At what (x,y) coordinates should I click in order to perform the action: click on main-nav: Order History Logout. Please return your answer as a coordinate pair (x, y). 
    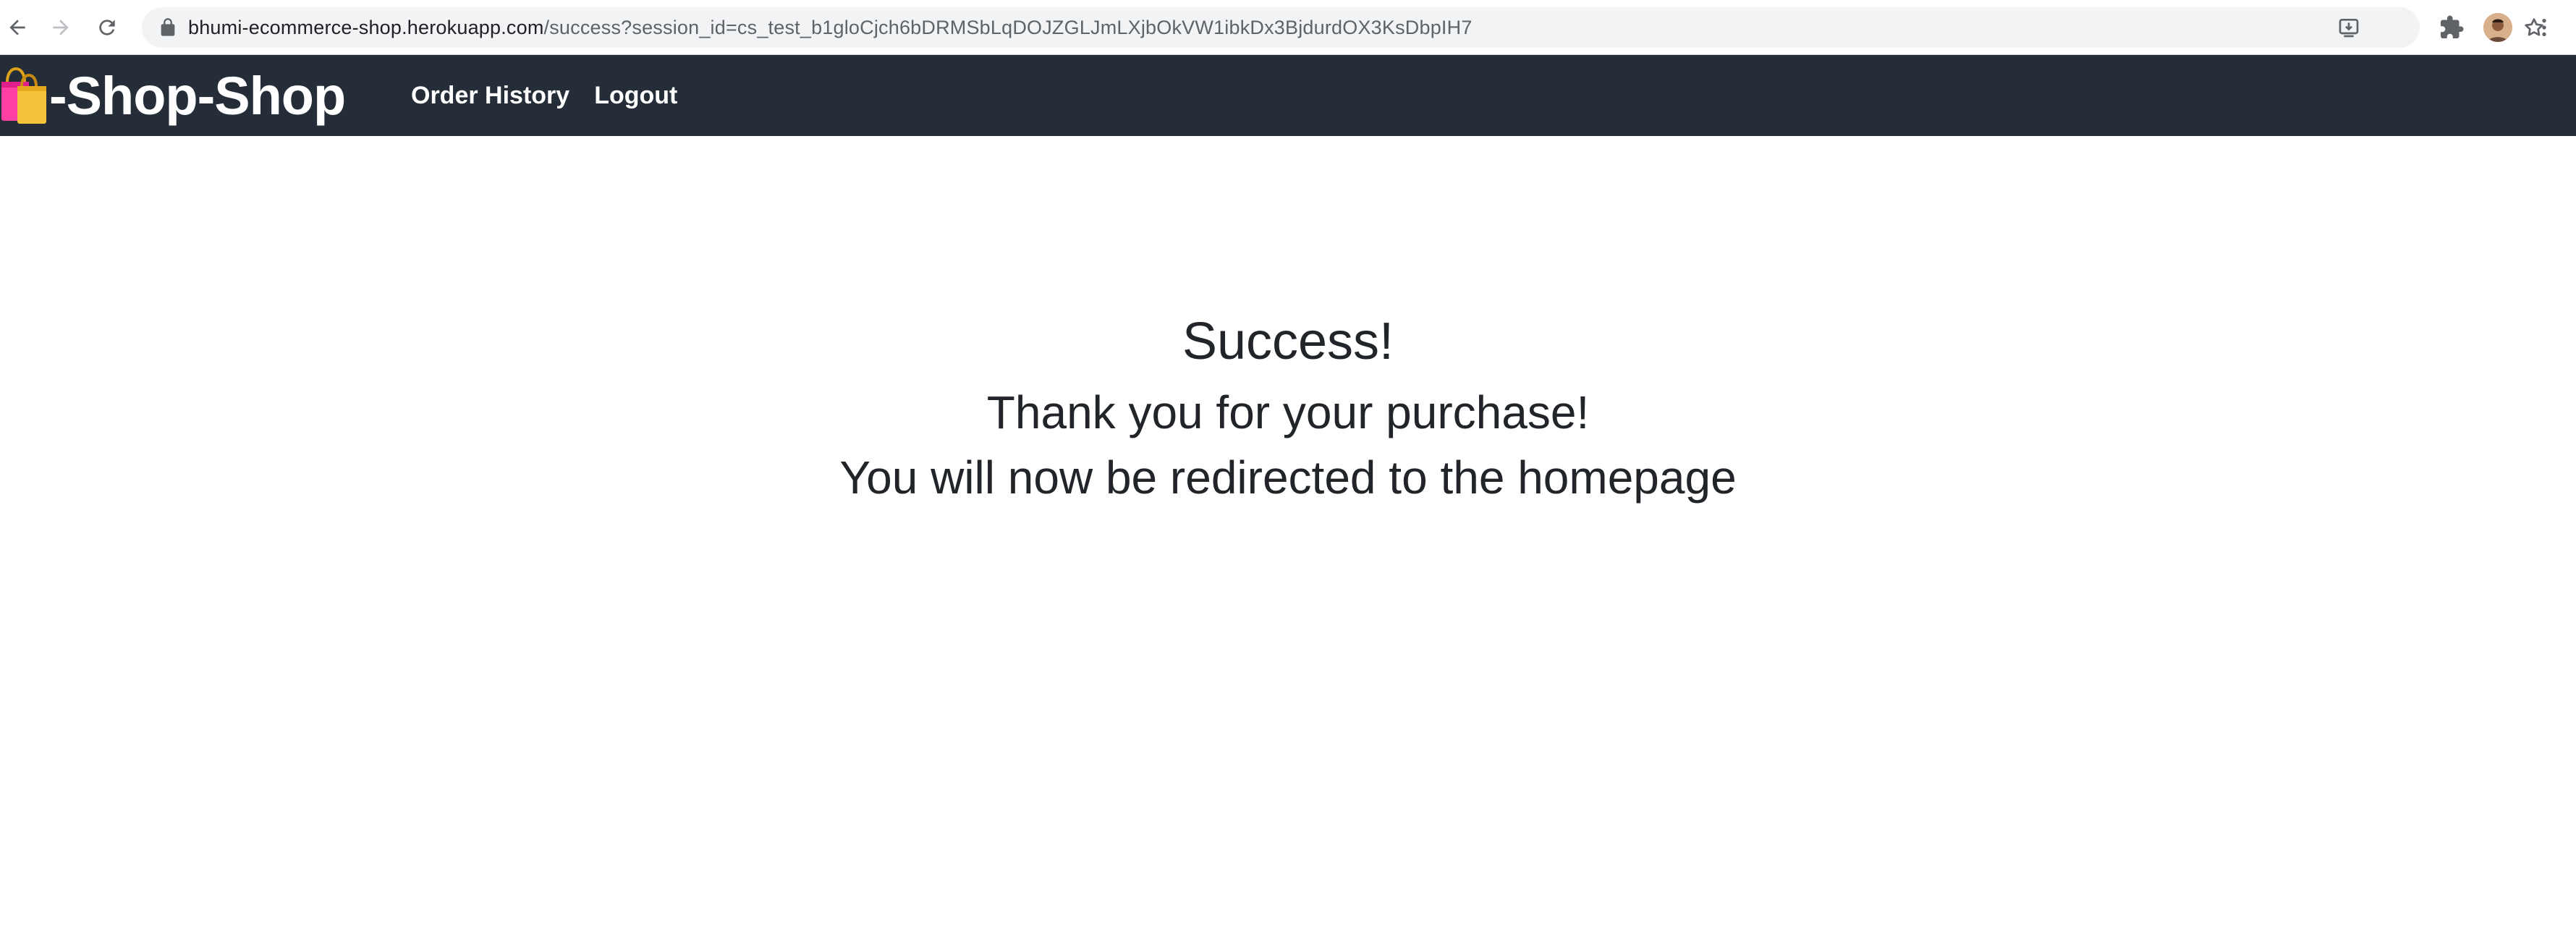
    Looking at the image, I should click on (556, 95).